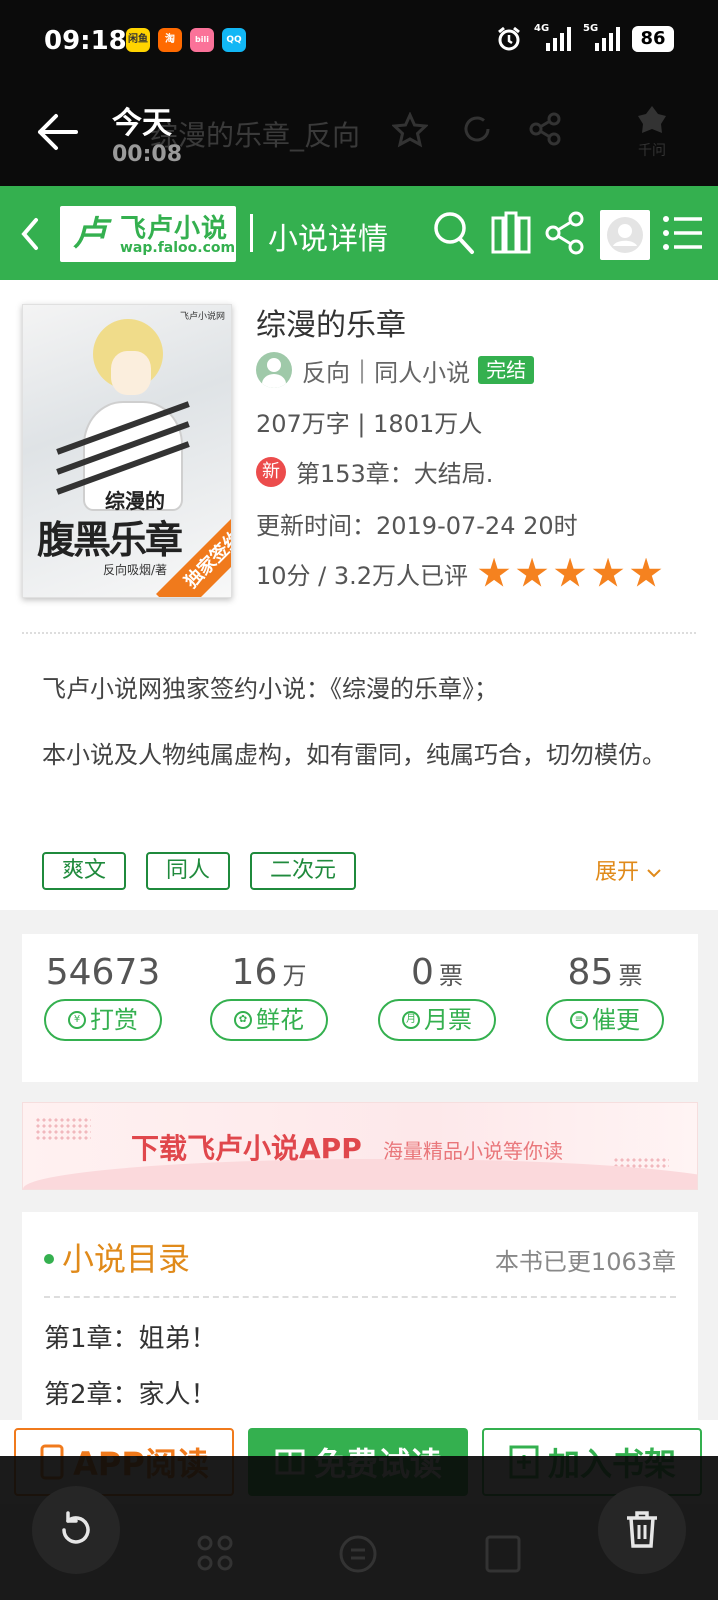 The height and width of the screenshot is (1600, 718). Describe the element at coordinates (103, 996) in the screenshot. I see `stat-tip: 54673 ¥ 打赏` at that location.